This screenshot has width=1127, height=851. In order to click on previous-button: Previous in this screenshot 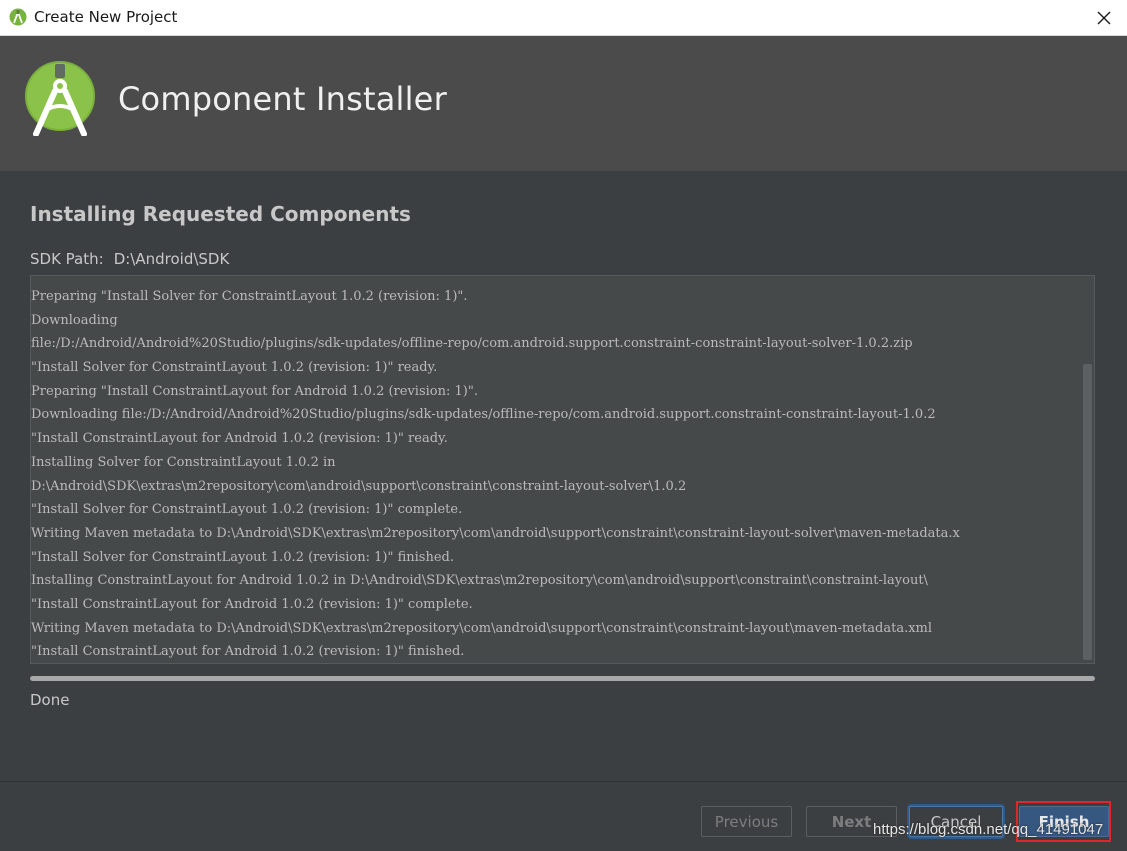, I will do `click(746, 821)`.